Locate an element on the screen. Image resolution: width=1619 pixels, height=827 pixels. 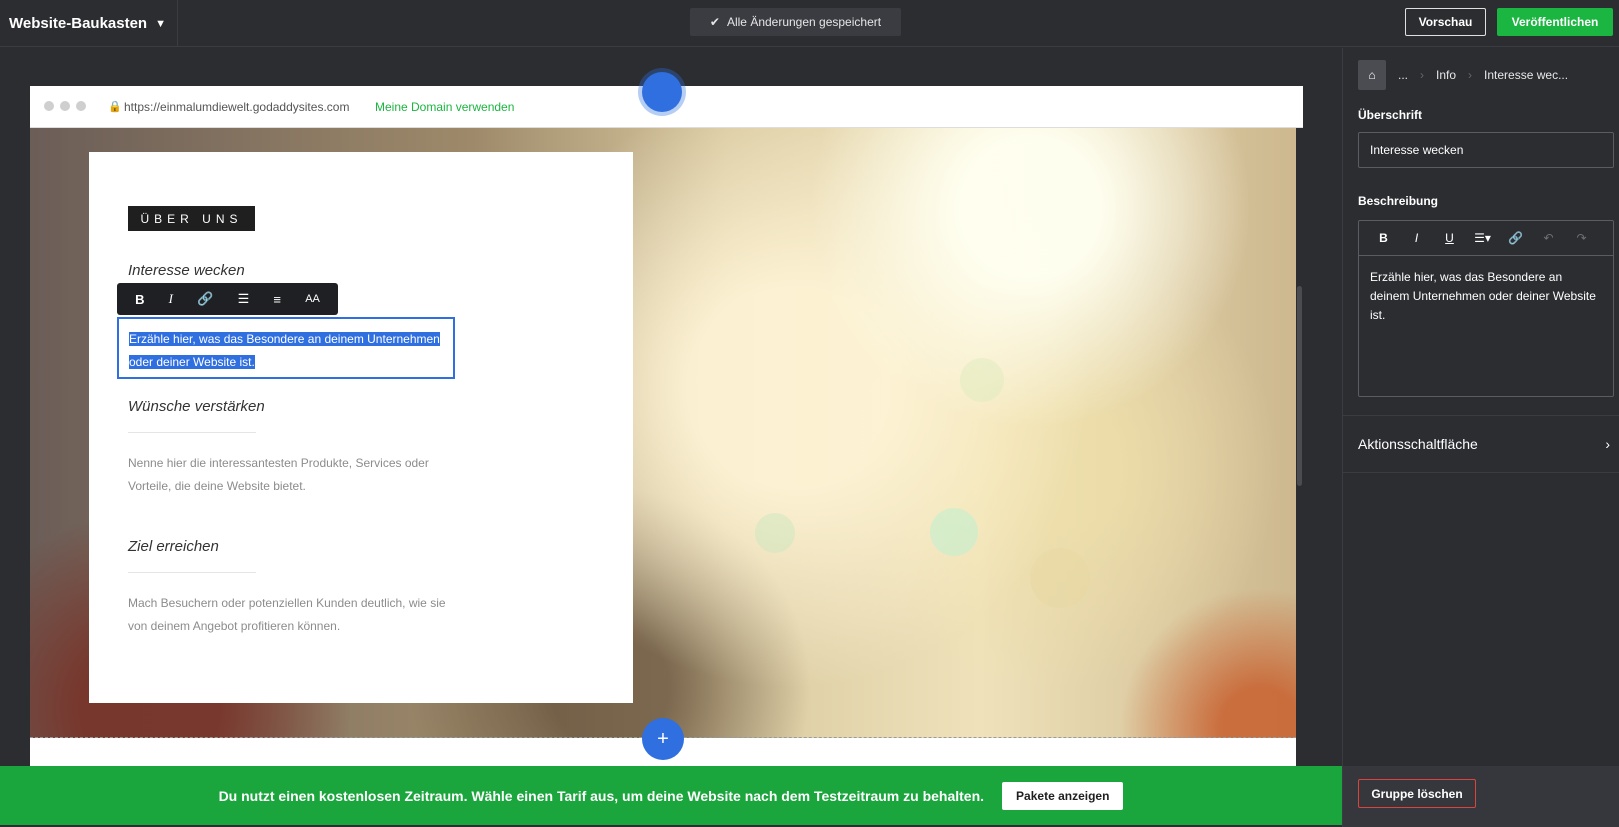
italic-button: I is located at coordinates (171, 299).